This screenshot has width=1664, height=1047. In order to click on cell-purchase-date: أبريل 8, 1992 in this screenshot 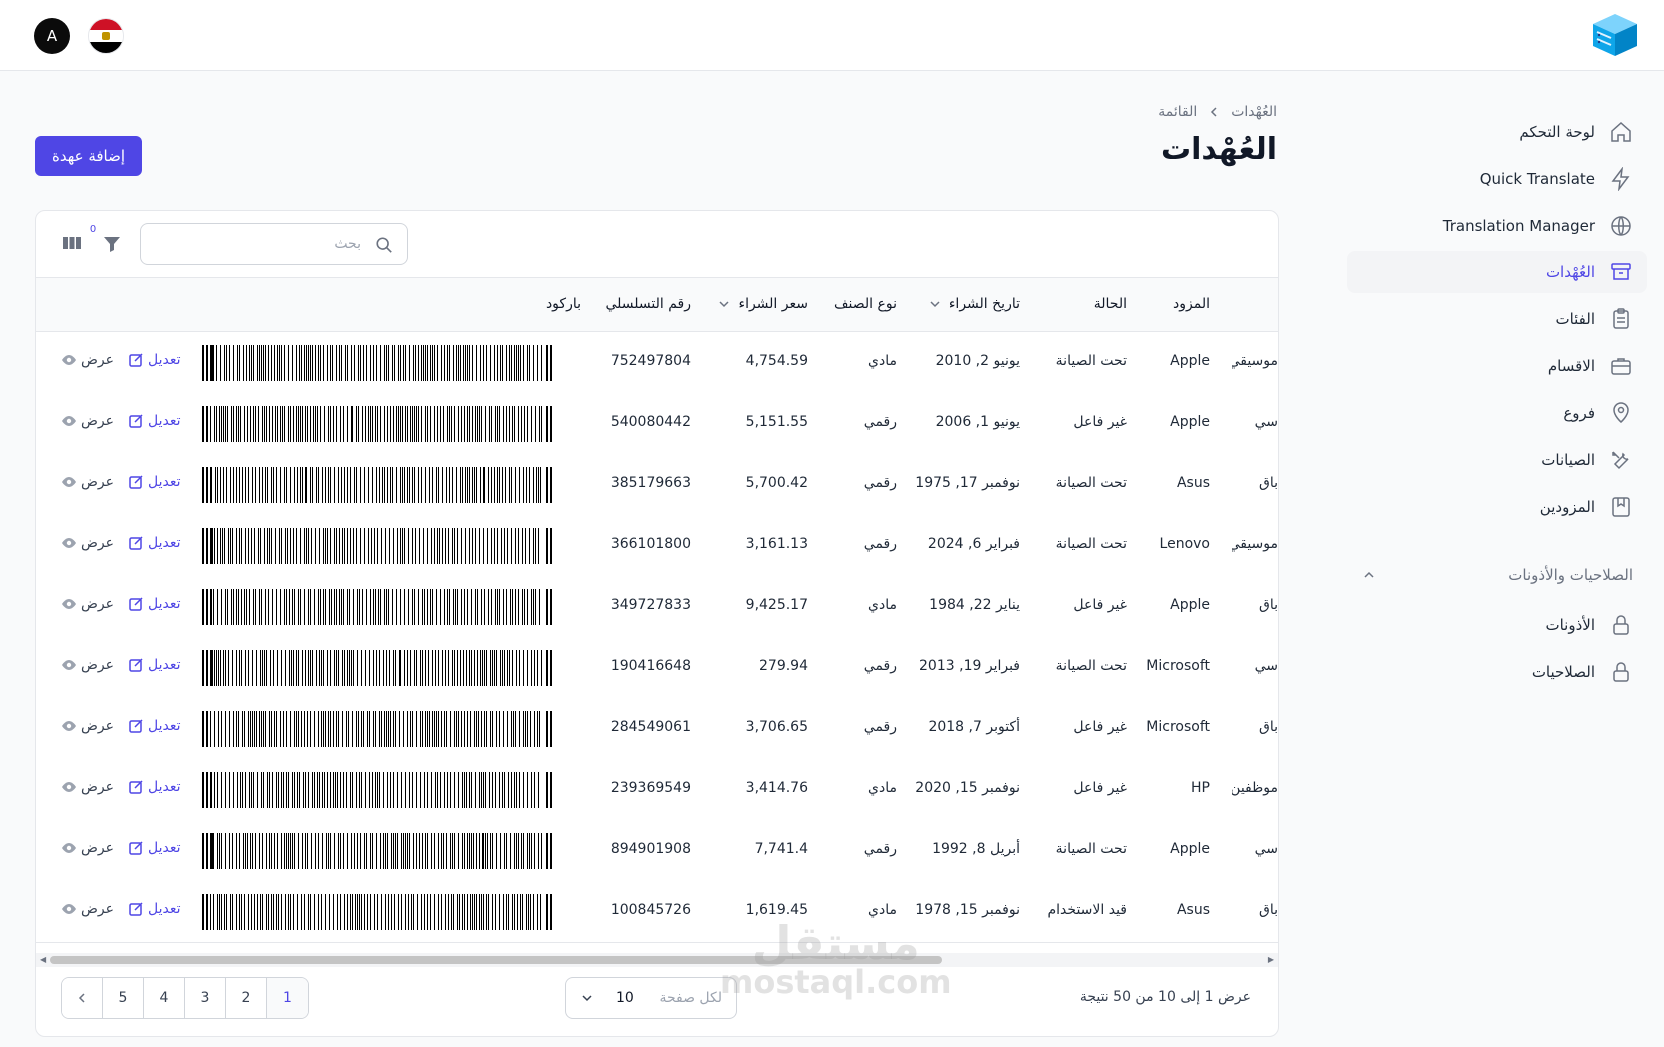, I will do `click(976, 849)`.